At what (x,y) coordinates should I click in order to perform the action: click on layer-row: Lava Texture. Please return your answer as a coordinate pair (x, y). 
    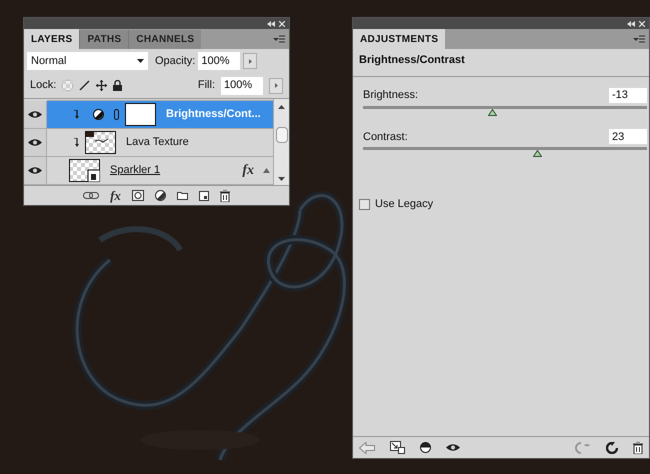
    Looking at the image, I should click on (160, 142).